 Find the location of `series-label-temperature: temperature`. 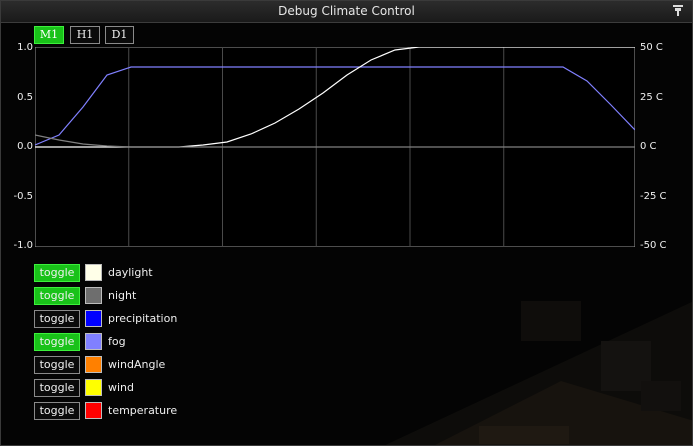

series-label-temperature: temperature is located at coordinates (143, 410).